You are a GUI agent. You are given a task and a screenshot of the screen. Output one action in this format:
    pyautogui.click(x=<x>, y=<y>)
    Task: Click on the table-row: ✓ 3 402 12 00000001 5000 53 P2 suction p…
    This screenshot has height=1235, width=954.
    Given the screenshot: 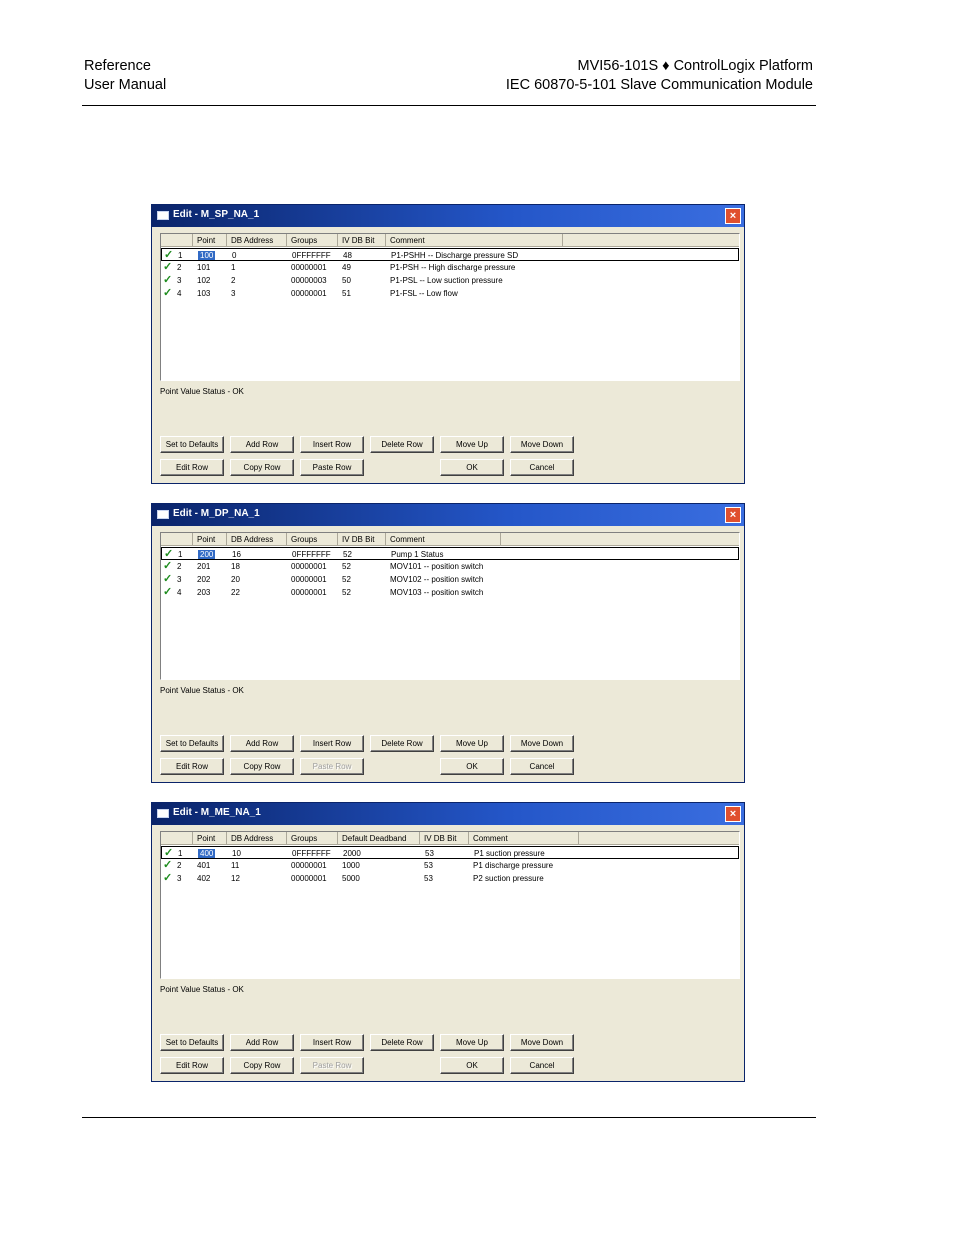 What is the action you would take?
    pyautogui.click(x=450, y=878)
    